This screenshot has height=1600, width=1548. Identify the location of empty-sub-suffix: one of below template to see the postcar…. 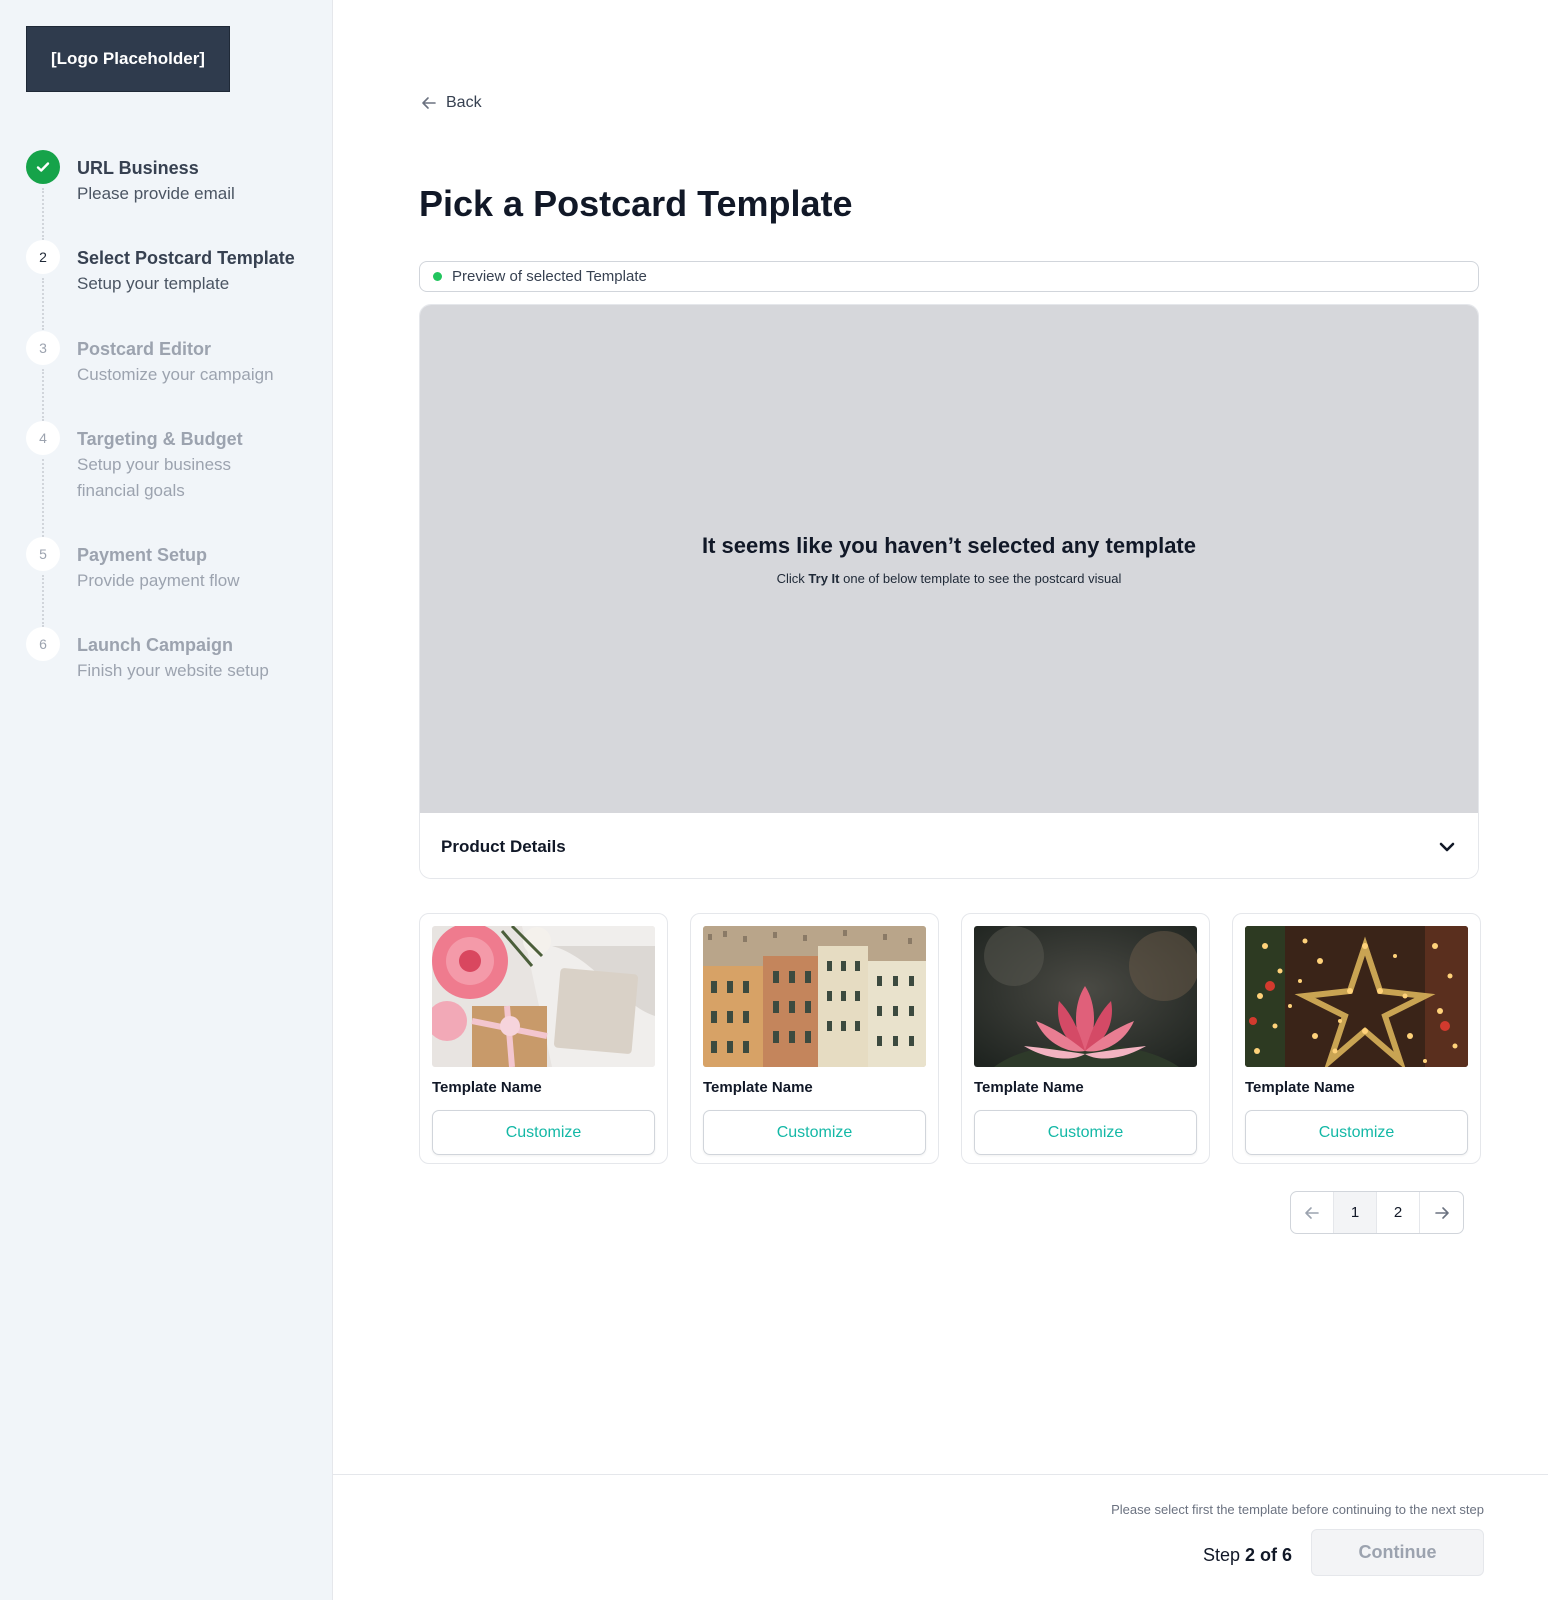
(980, 578).